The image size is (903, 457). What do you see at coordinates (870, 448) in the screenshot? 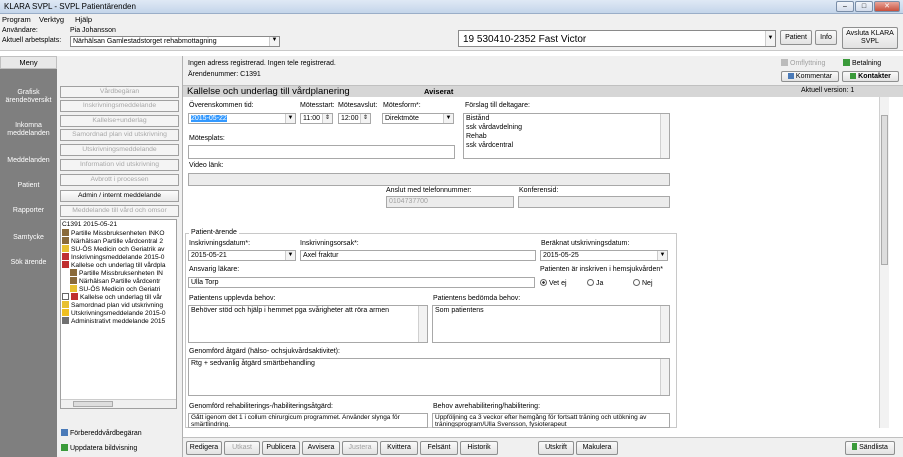
I see `send-list-button: Sändlista` at bounding box center [870, 448].